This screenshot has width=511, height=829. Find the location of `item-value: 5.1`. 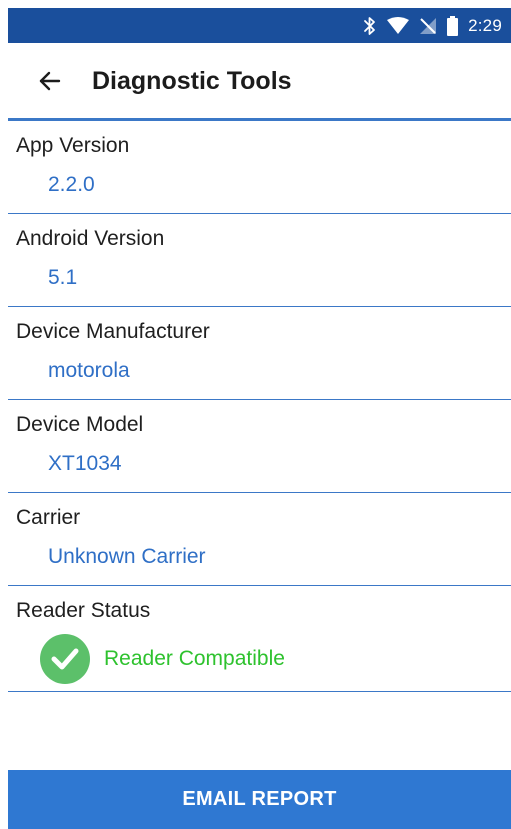

item-value: 5.1 is located at coordinates (63, 277).